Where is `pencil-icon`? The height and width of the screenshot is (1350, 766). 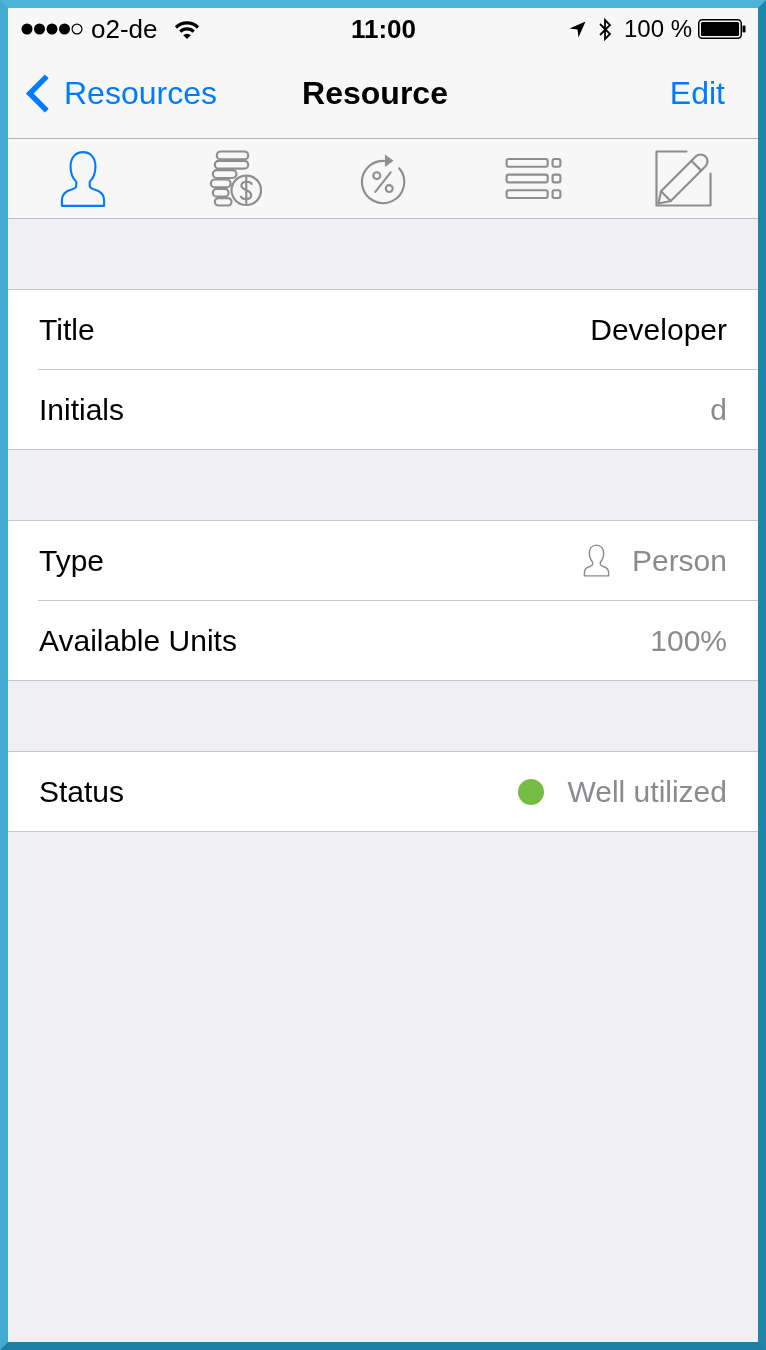 pencil-icon is located at coordinates (683, 178).